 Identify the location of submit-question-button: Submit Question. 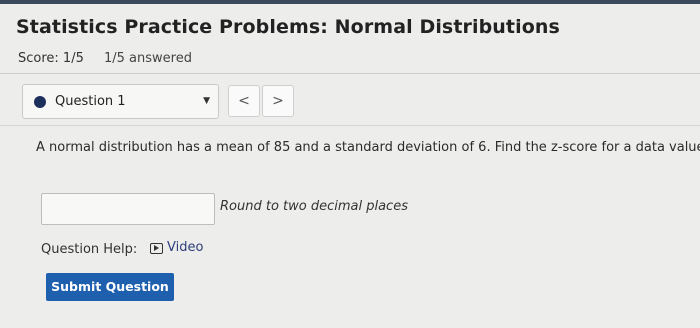
(110, 287).